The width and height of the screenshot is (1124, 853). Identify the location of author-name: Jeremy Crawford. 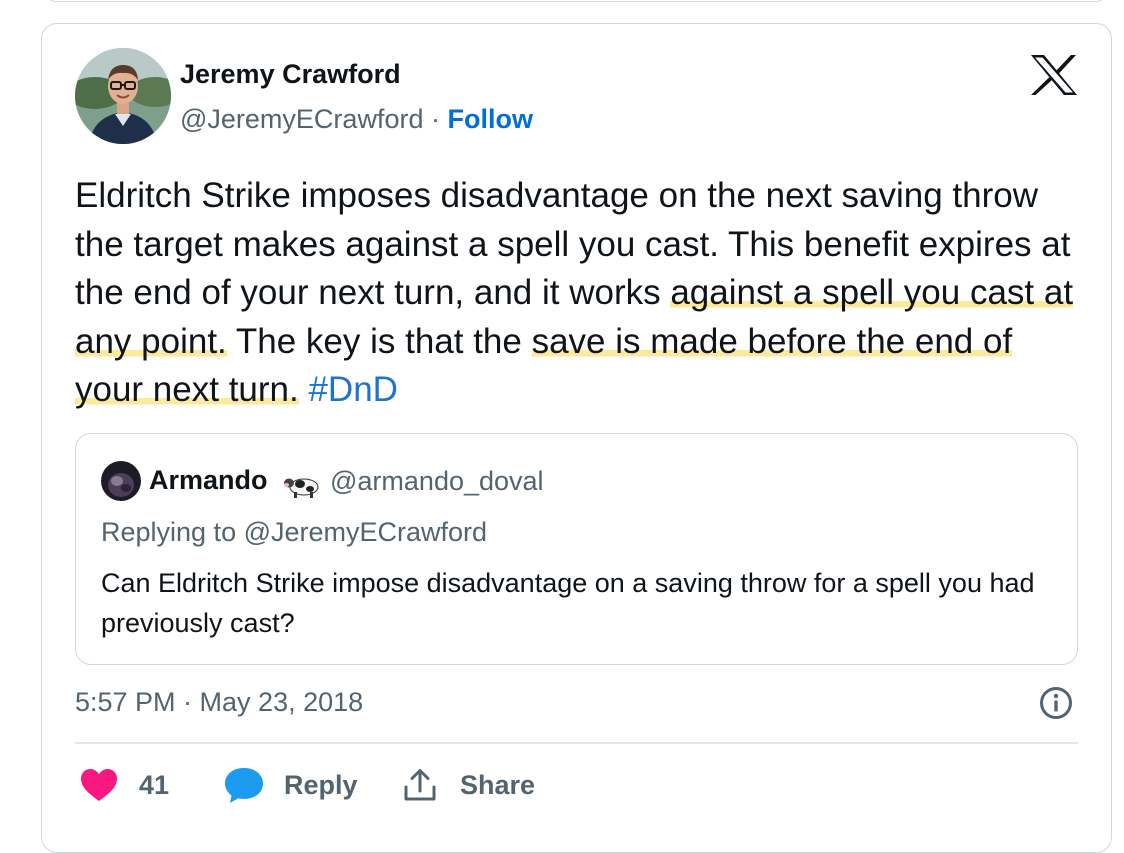
(290, 74).